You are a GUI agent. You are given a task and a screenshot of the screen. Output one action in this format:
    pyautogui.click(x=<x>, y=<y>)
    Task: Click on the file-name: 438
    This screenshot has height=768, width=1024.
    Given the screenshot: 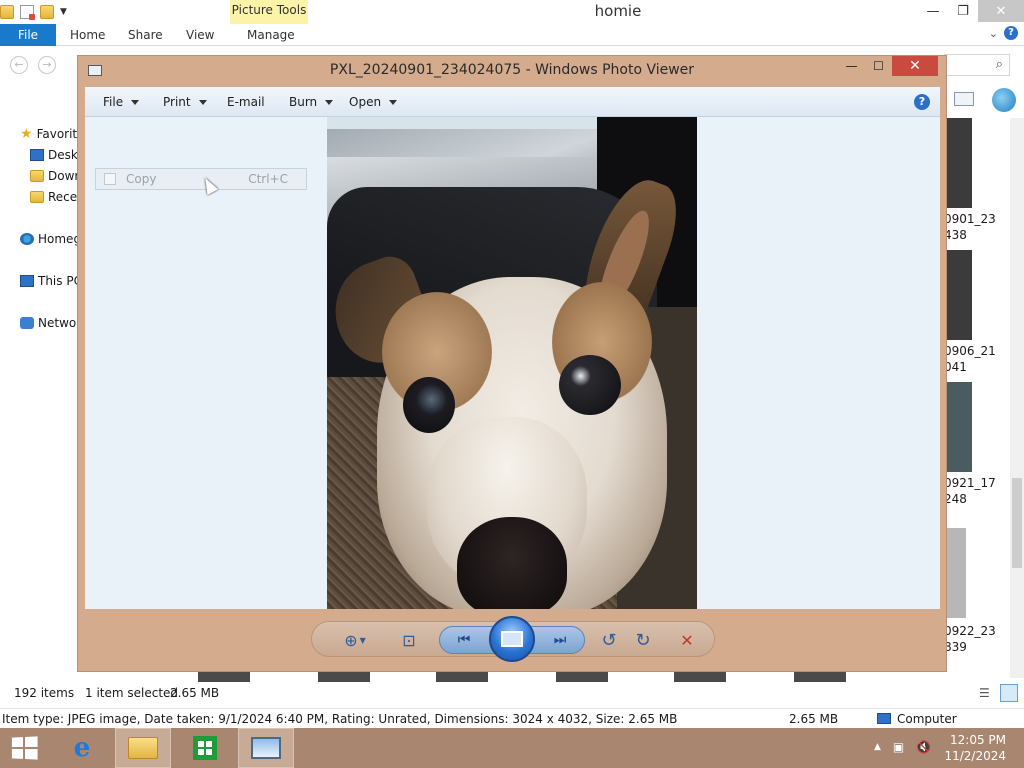 What is the action you would take?
    pyautogui.click(x=955, y=235)
    